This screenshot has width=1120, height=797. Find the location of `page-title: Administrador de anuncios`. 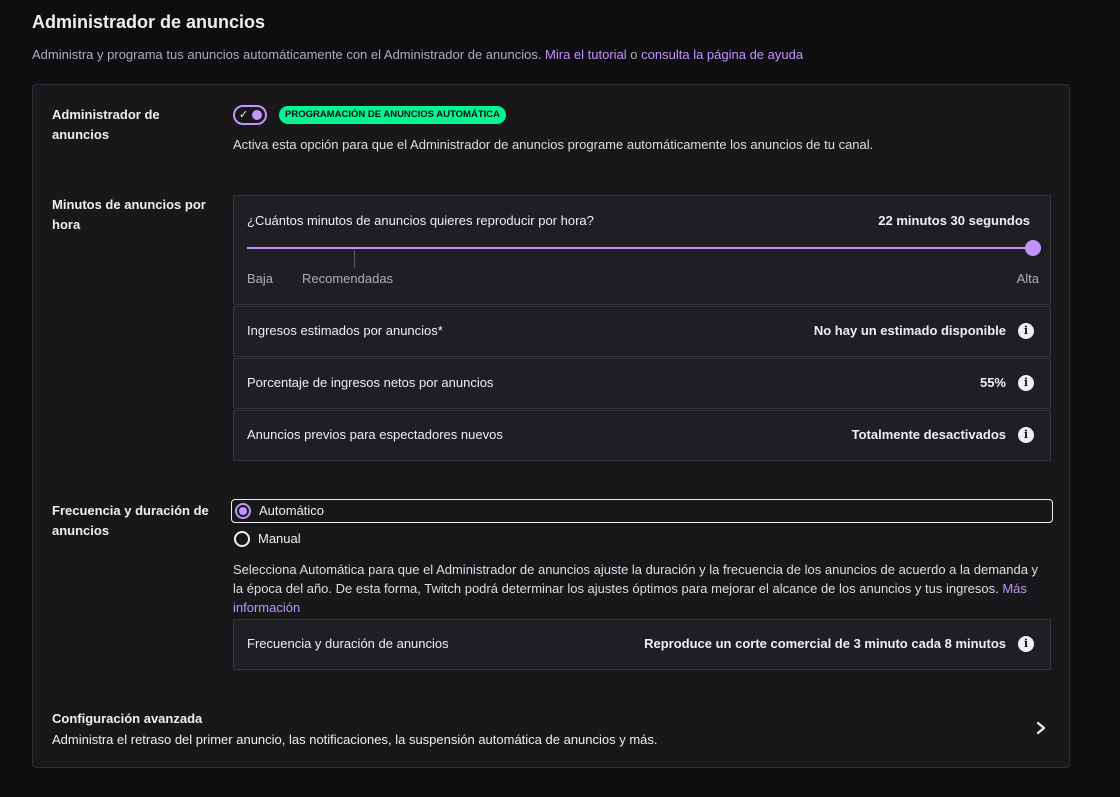

page-title: Administrador de anuncios is located at coordinates (149, 22).